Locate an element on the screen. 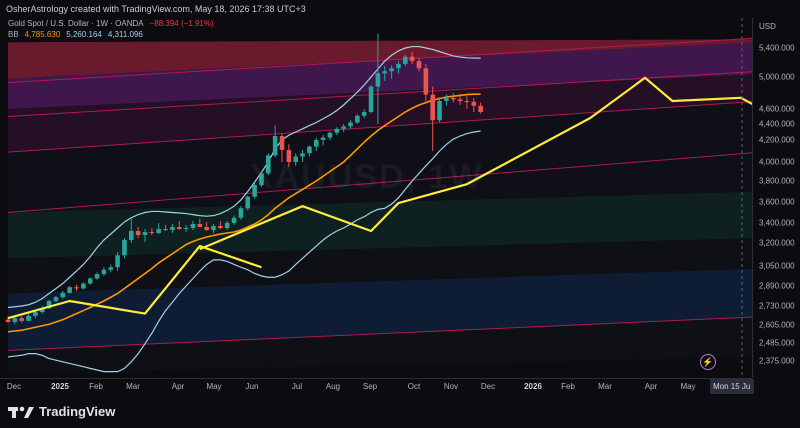  price-tick: 3,800.000 is located at coordinates (777, 181).